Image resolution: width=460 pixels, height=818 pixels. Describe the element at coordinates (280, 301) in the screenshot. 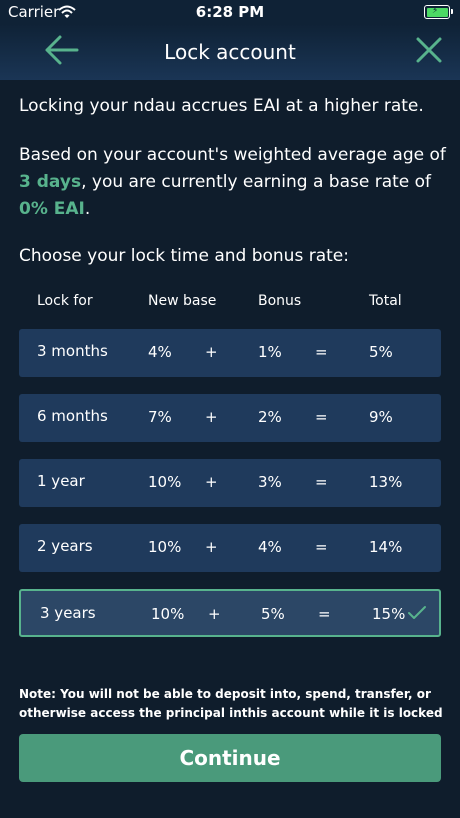

I see `header-bonus: Bonus` at that location.